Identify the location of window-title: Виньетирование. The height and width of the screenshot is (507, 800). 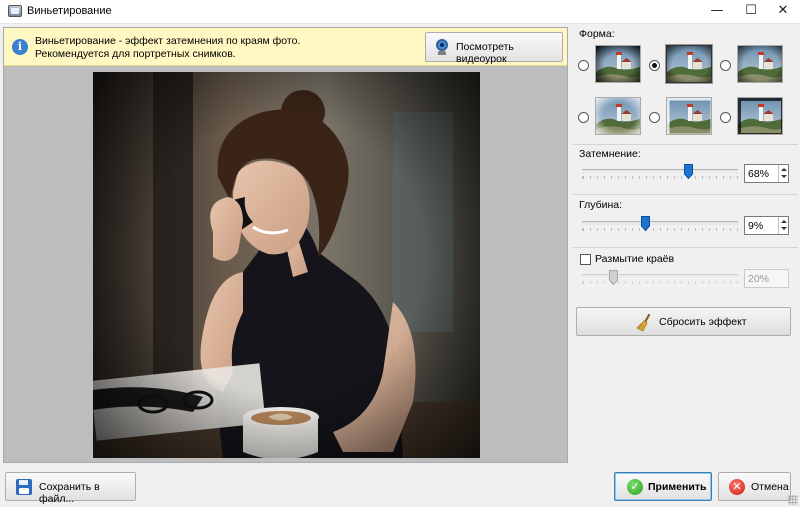
(69, 11).